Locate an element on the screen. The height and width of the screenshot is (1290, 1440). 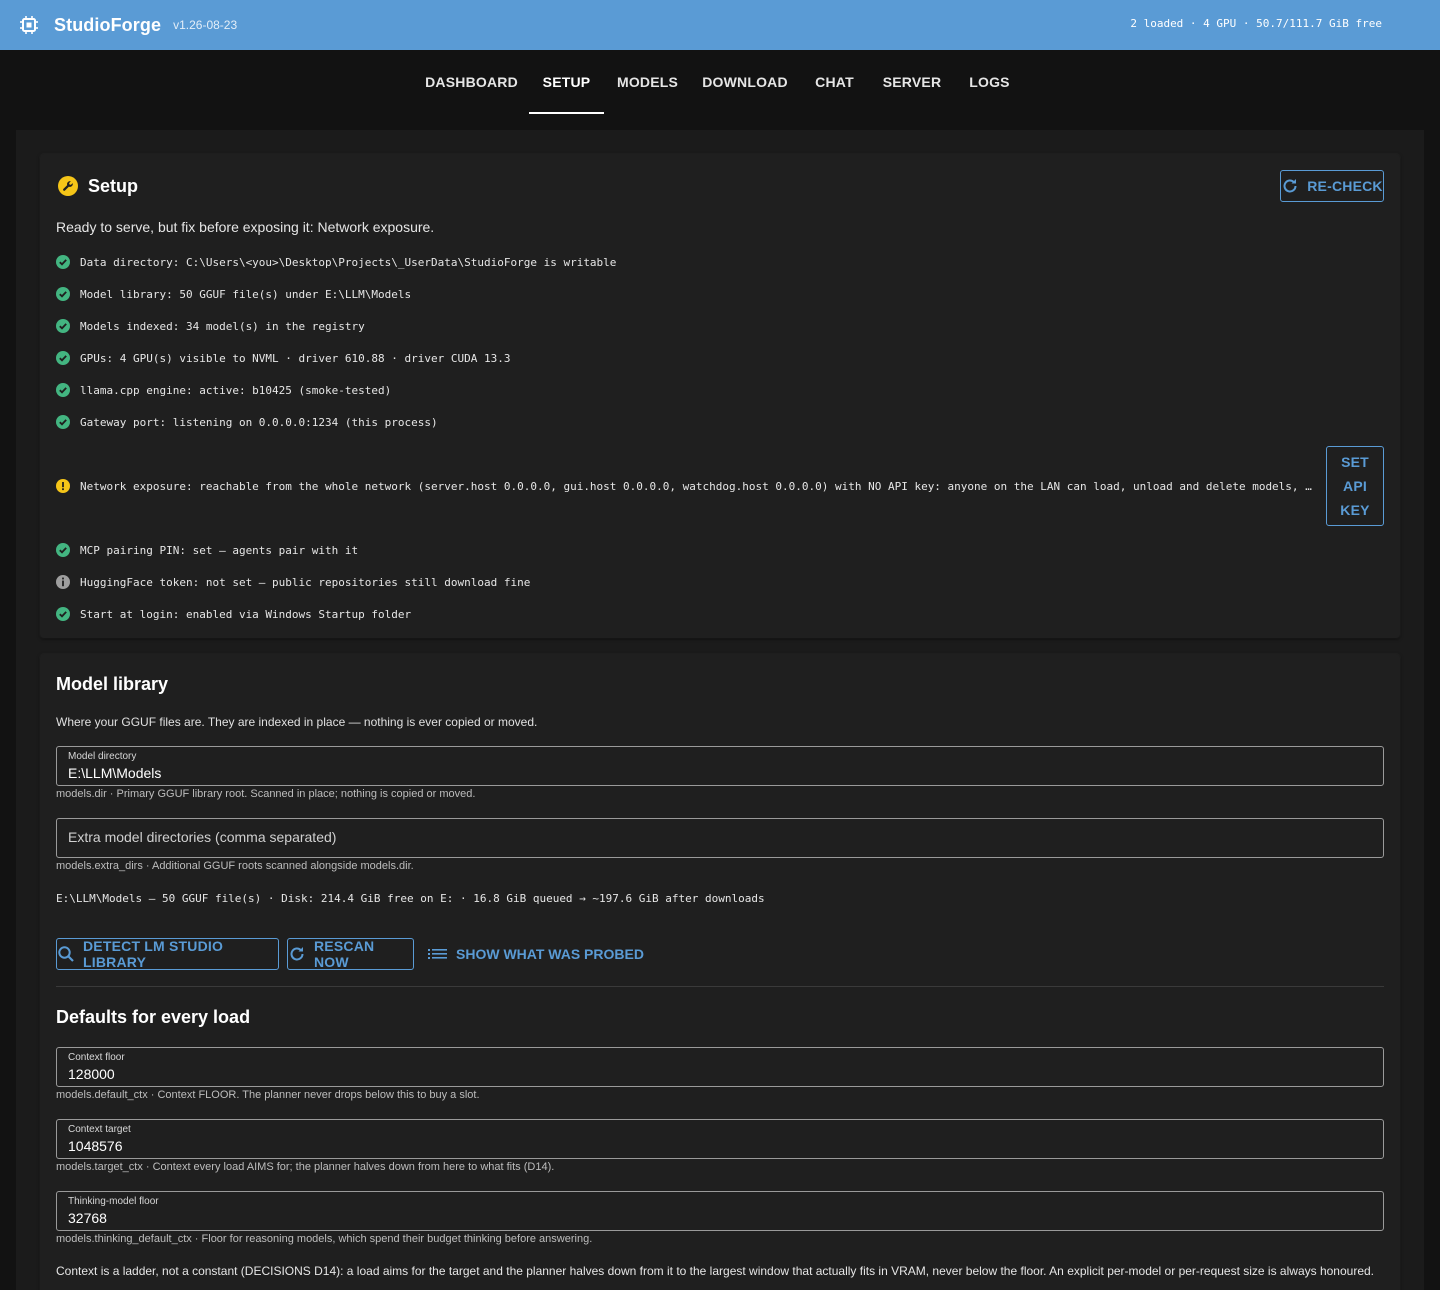
tab-dashboard: DASHBOARD is located at coordinates (471, 82).